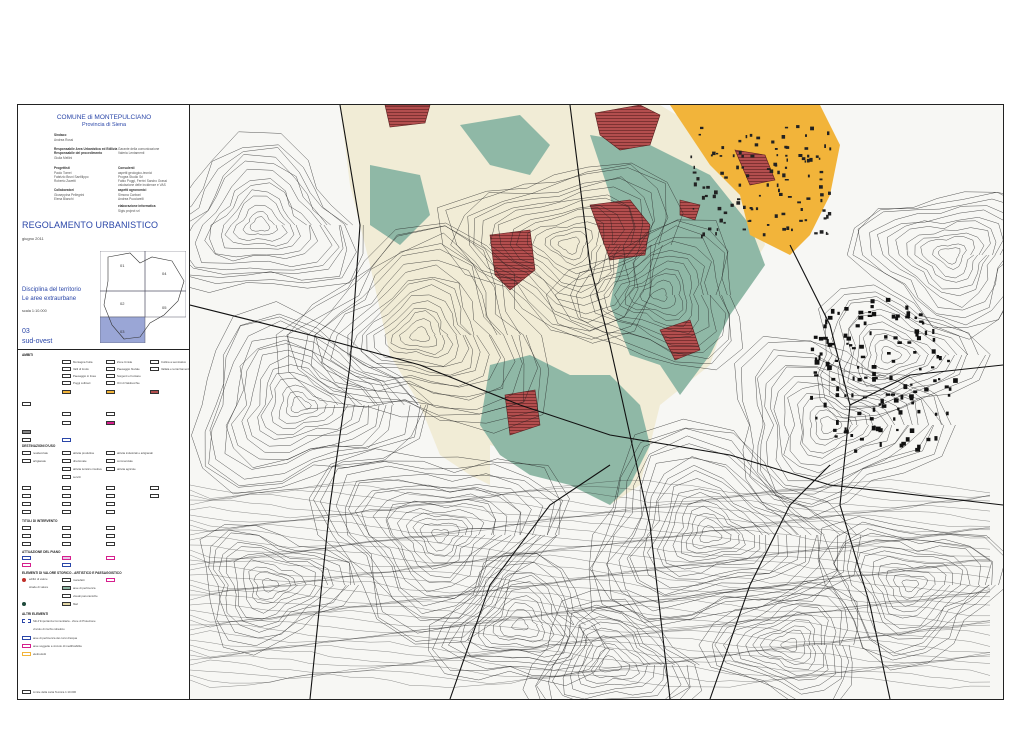 The width and height of the screenshot is (1020, 751). Describe the element at coordinates (26, 621) in the screenshot. I see `legend-swatch-dashed` at that location.